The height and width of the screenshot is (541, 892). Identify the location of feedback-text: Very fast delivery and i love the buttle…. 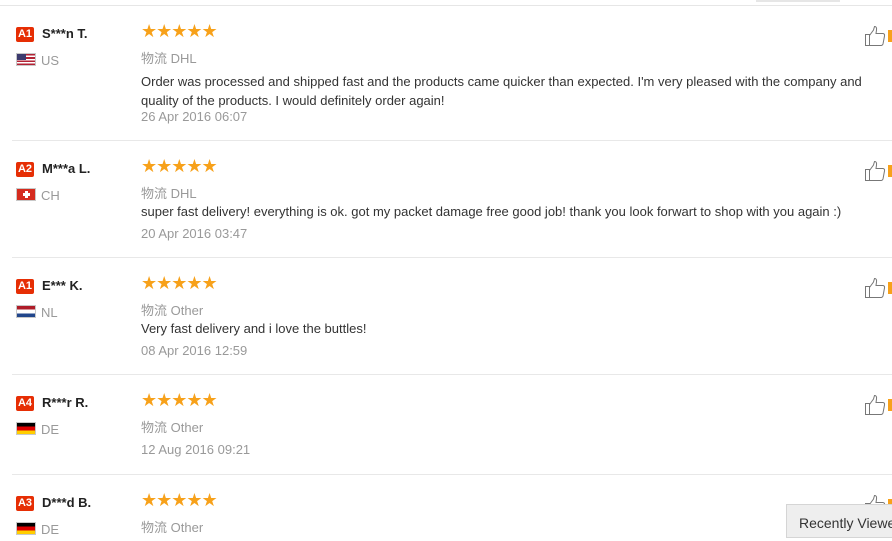
(254, 328).